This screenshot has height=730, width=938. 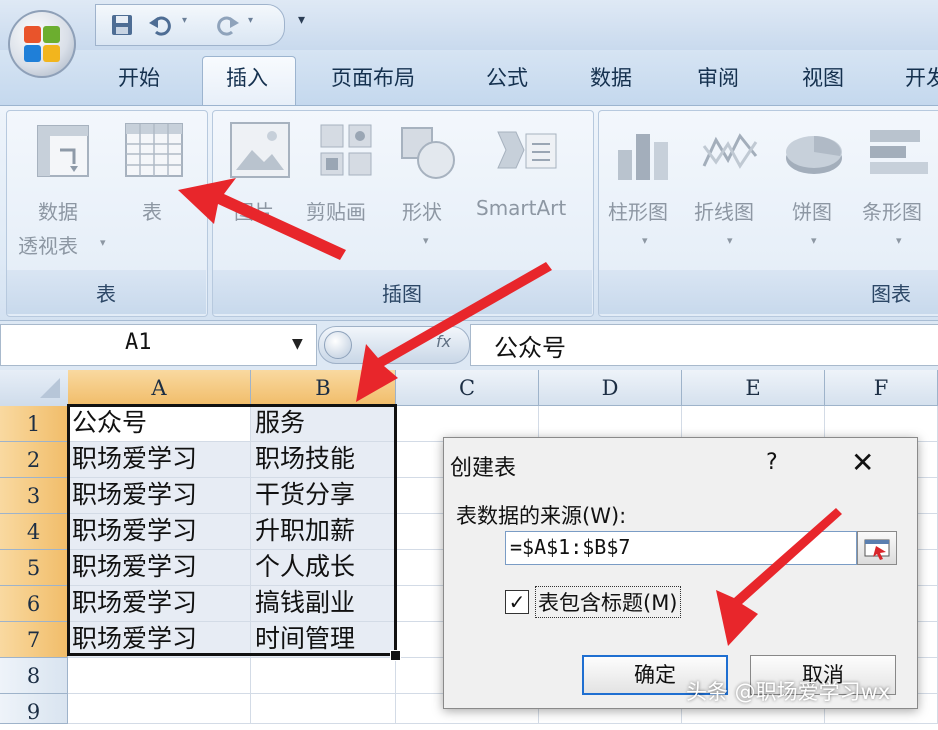 What do you see at coordinates (779, 577) in the screenshot?
I see `arrow-to-ok-button` at bounding box center [779, 577].